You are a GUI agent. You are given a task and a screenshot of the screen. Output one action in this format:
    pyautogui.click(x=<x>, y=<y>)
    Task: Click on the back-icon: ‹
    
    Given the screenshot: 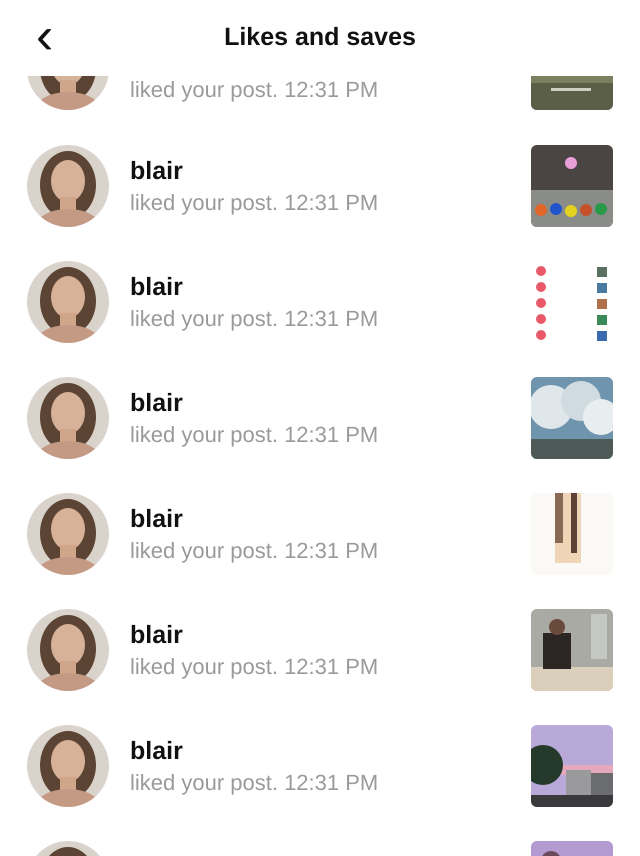 What is the action you would take?
    pyautogui.click(x=45, y=36)
    